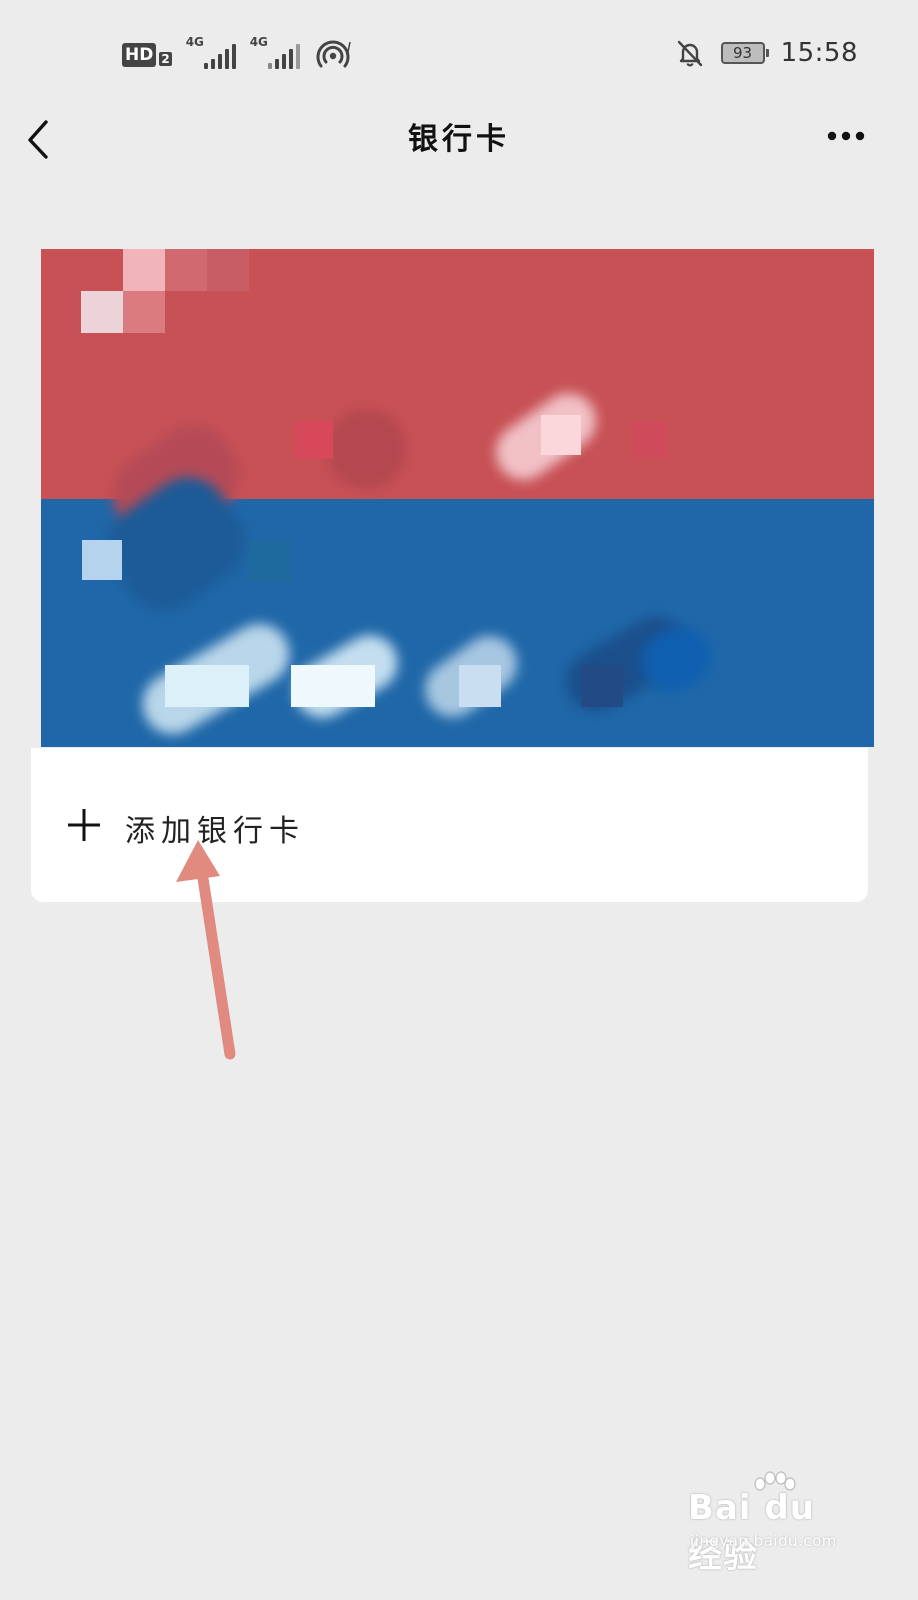  What do you see at coordinates (84, 825) in the screenshot?
I see `plus-icon` at bounding box center [84, 825].